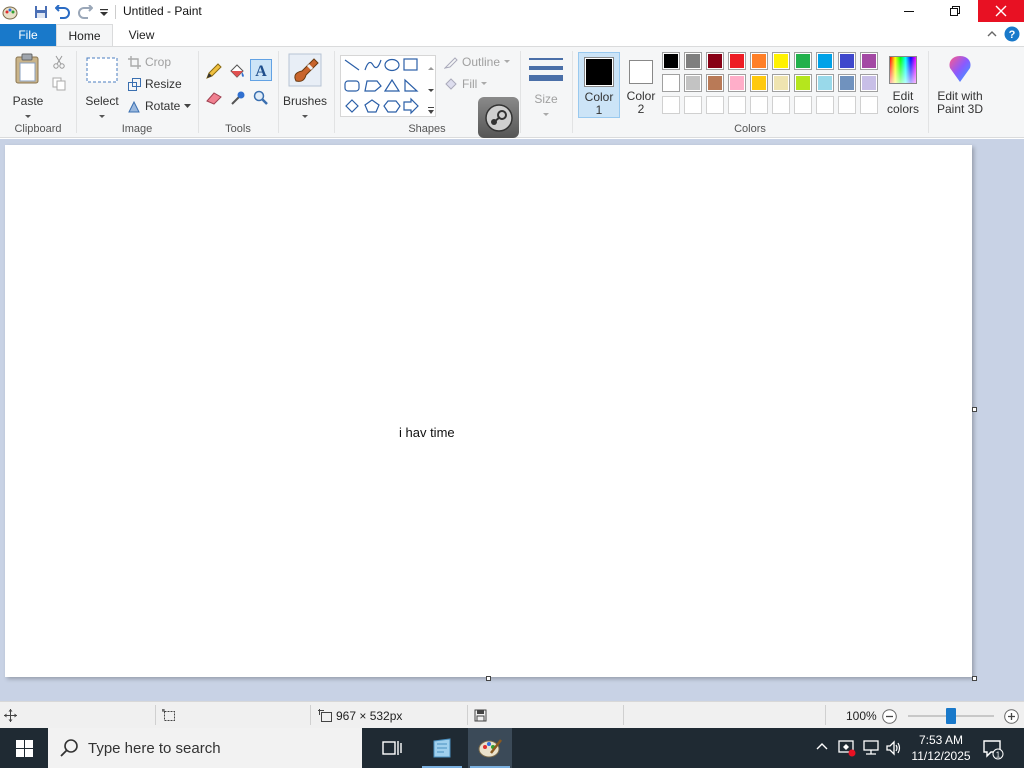  I want to click on shape-pentagon-icon, so click(372, 106).